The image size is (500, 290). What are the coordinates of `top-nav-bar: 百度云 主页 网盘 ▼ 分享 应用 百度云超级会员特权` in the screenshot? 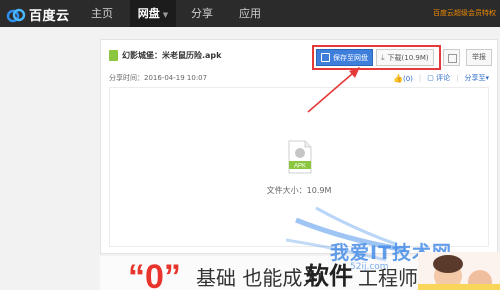 It's located at (250, 13).